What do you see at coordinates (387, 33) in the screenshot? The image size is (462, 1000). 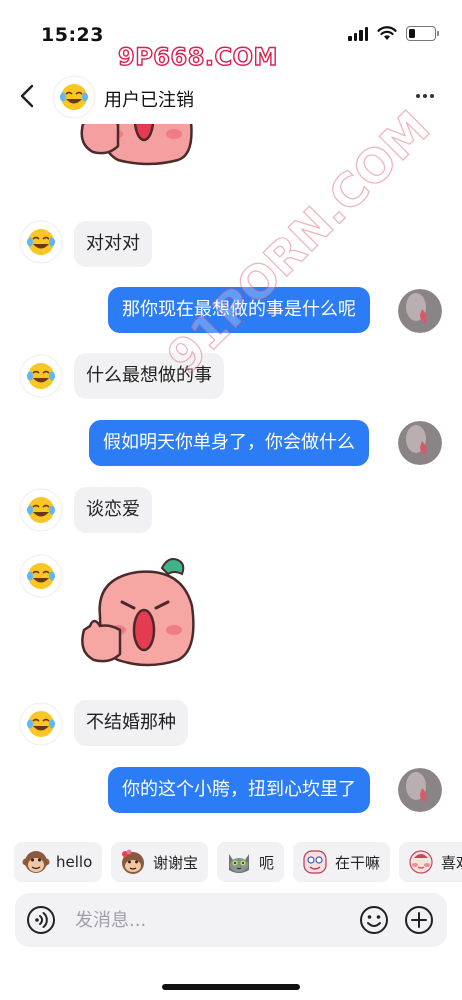 I see `wifi-icon` at bounding box center [387, 33].